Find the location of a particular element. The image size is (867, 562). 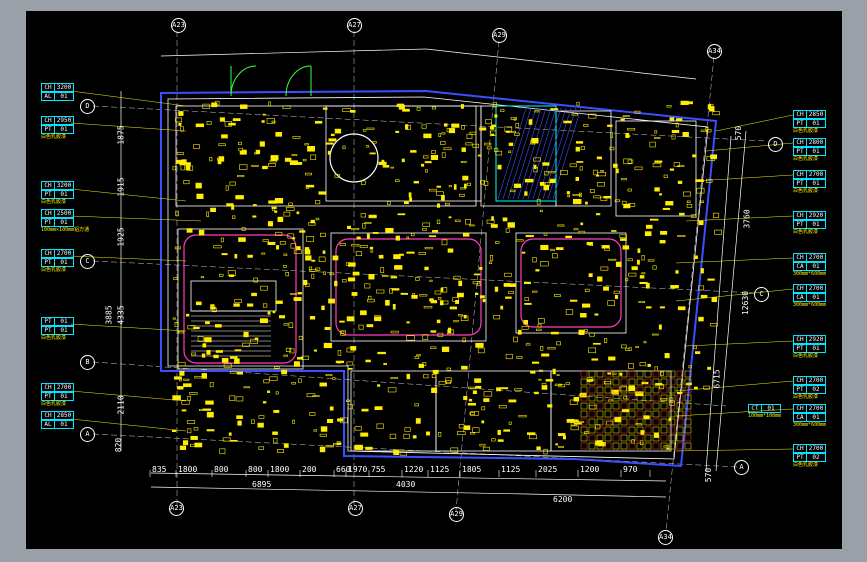

left-tag-2-k1: CH is located at coordinates (48, 185).